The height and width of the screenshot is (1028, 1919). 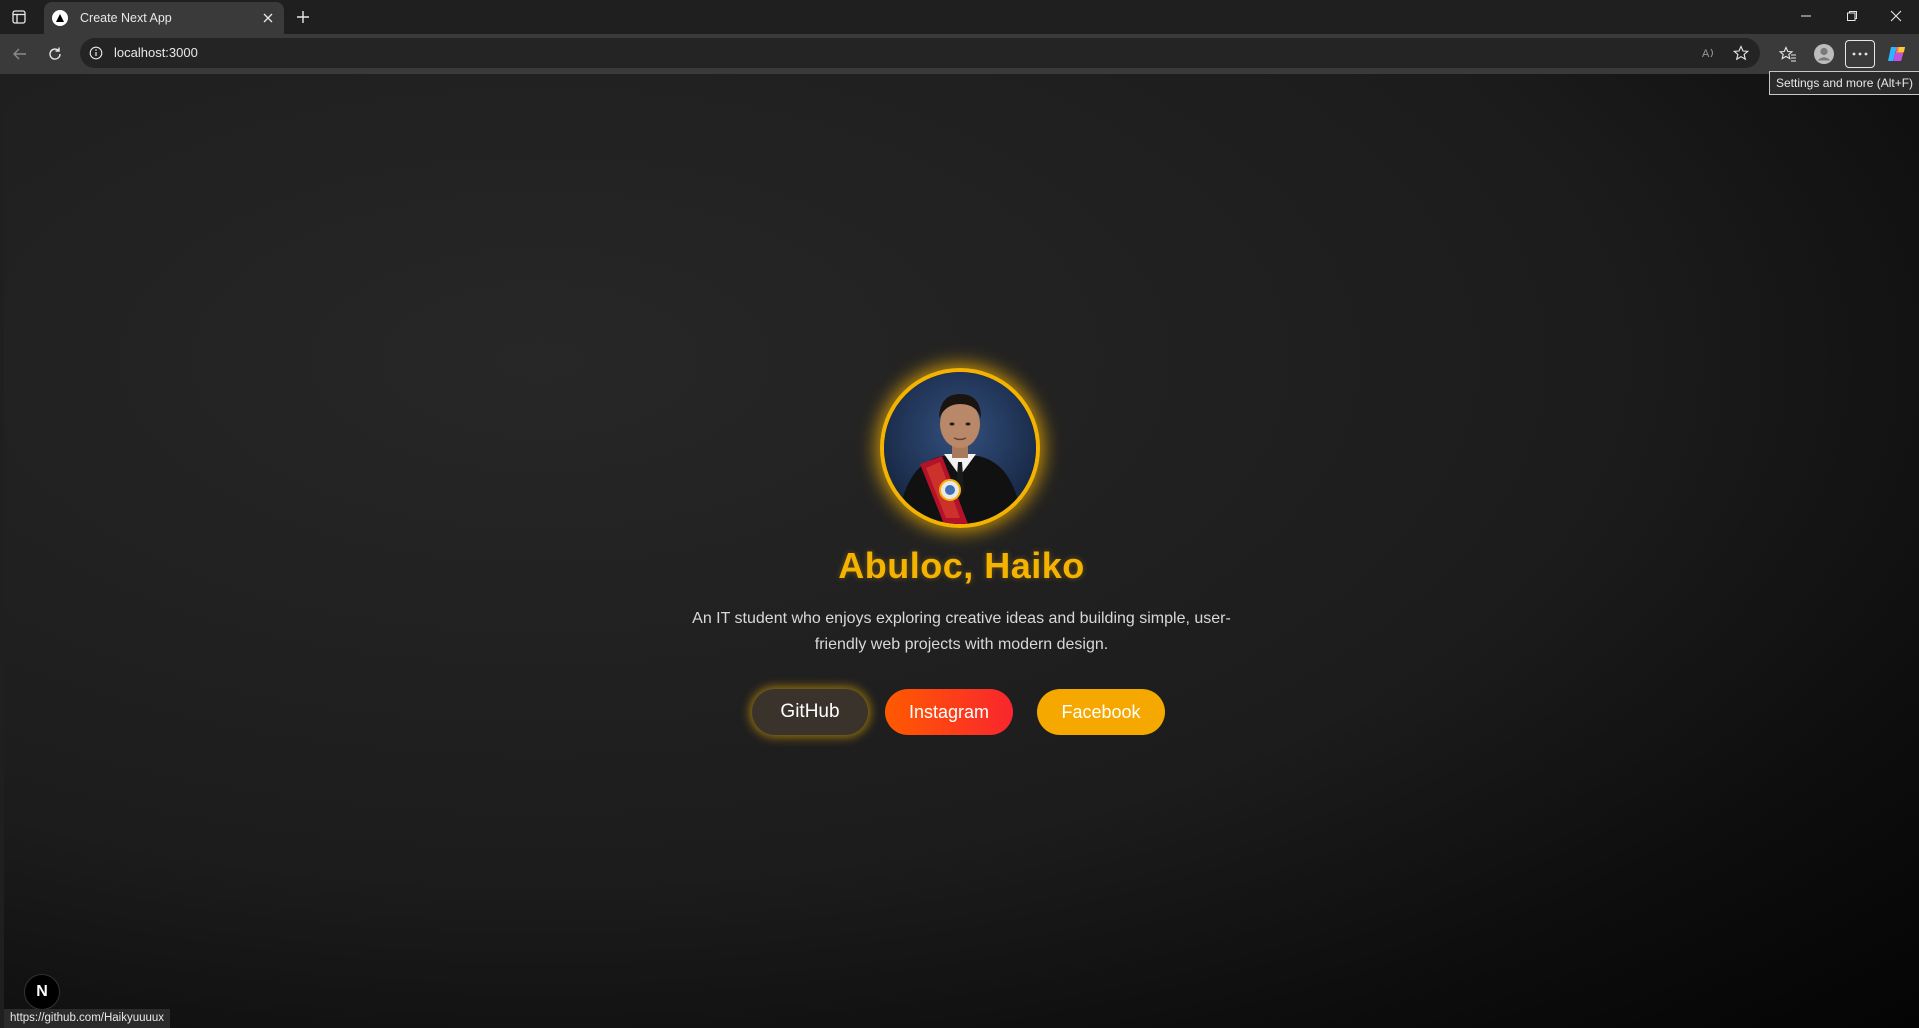 What do you see at coordinates (960, 448) in the screenshot?
I see `profile-photo` at bounding box center [960, 448].